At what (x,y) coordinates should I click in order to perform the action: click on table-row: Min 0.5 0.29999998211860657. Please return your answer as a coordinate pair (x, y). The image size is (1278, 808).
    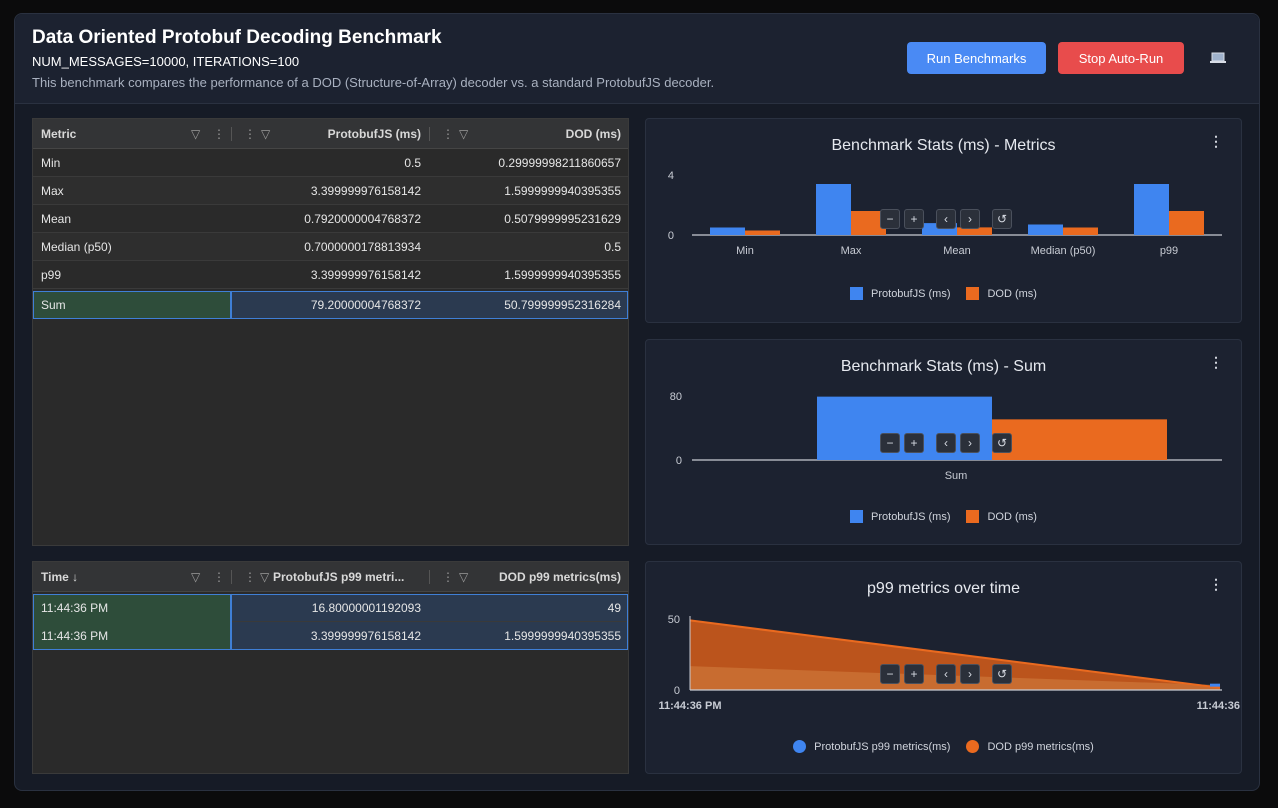
    Looking at the image, I should click on (330, 163).